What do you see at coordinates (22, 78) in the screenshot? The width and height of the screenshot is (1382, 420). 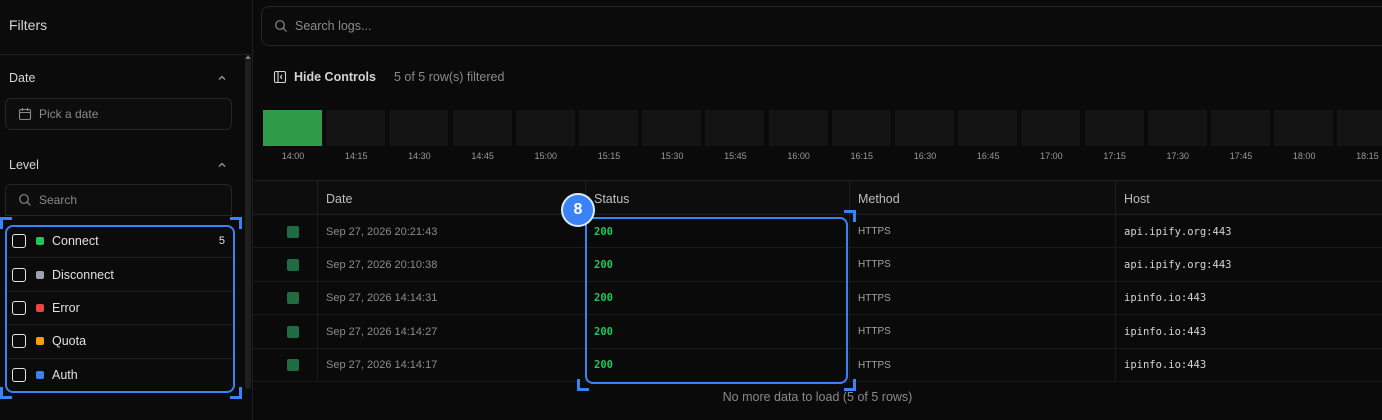 I see `date-section-label: Date` at bounding box center [22, 78].